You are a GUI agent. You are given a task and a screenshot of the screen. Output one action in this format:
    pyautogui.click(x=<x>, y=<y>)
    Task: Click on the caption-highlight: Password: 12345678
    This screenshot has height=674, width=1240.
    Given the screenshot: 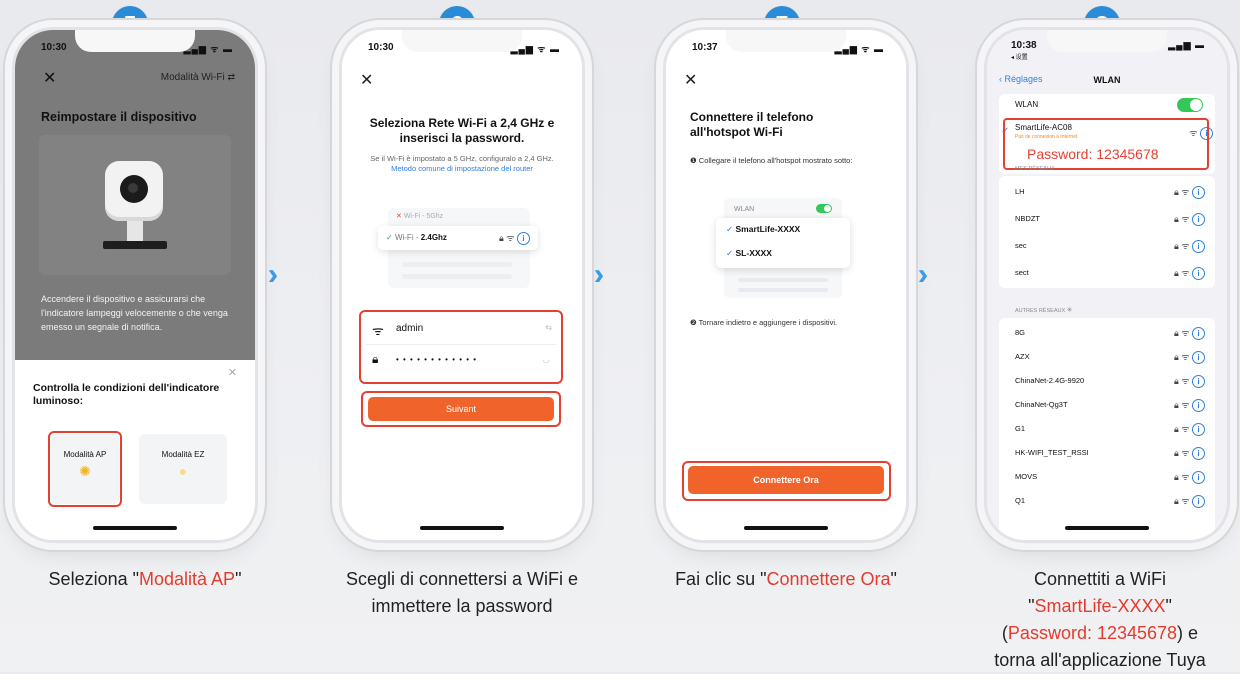 What is the action you would take?
    pyautogui.click(x=1092, y=633)
    